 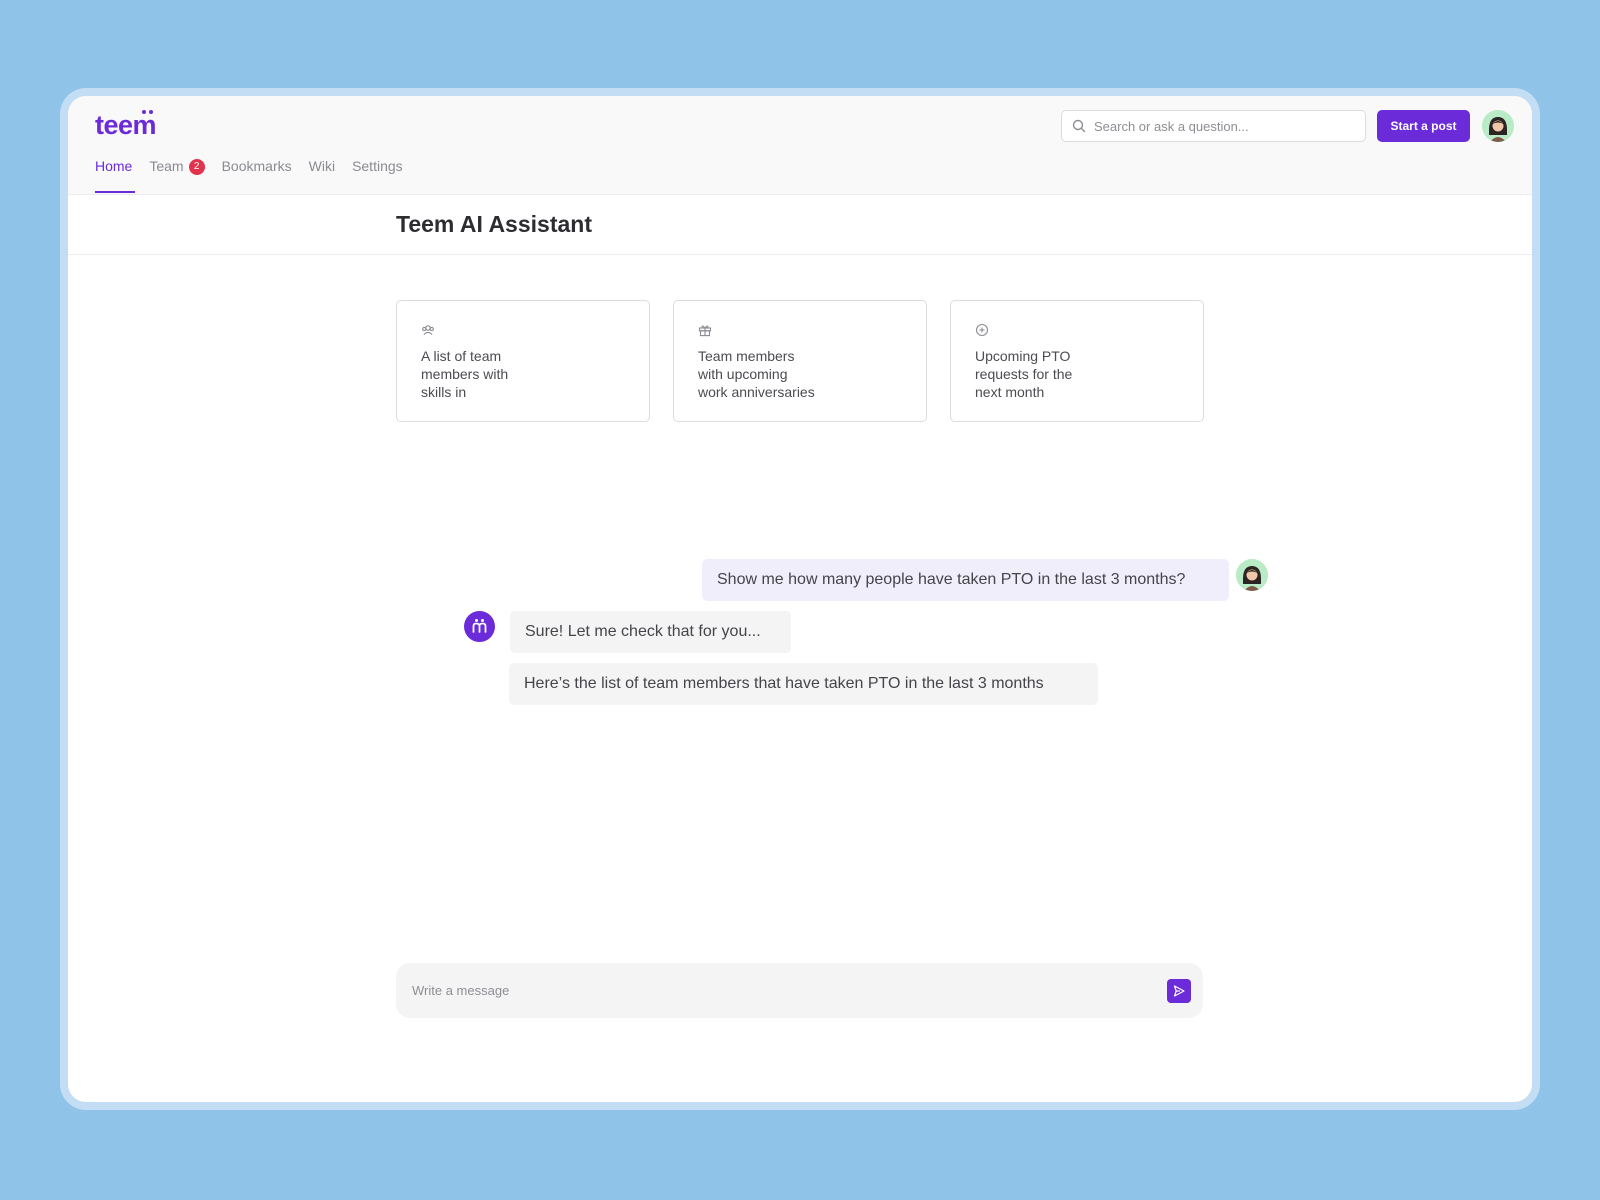 What do you see at coordinates (523, 361) in the screenshot?
I see `suggestion-card-skills: A list of team members with skills in` at bounding box center [523, 361].